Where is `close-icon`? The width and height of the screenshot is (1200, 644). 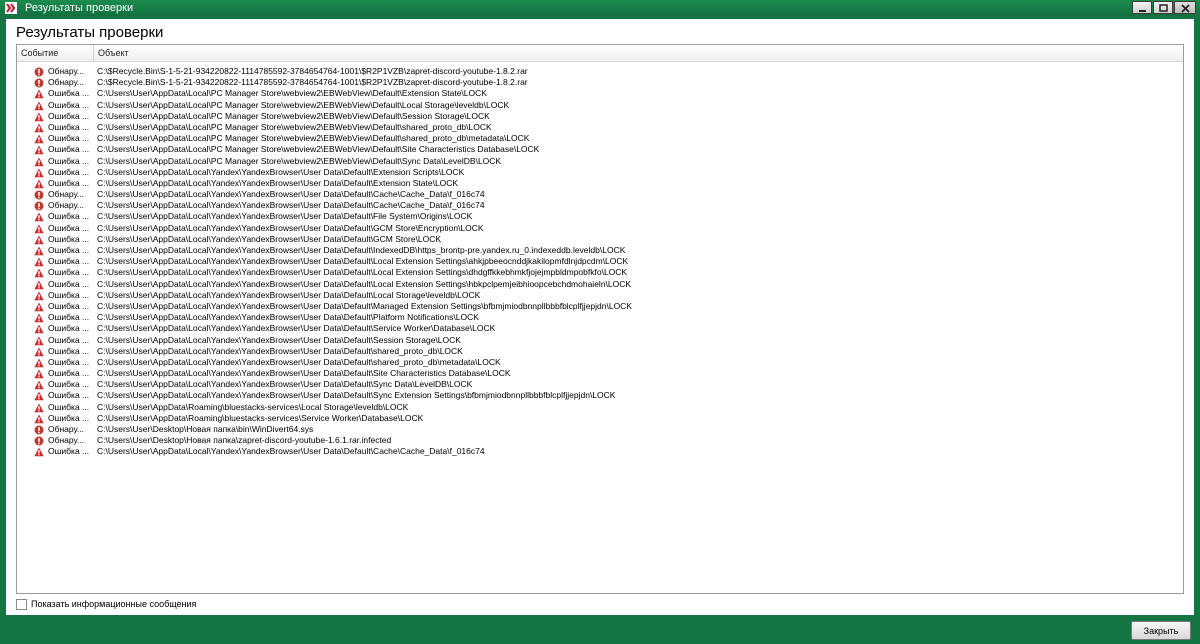 close-icon is located at coordinates (1185, 8).